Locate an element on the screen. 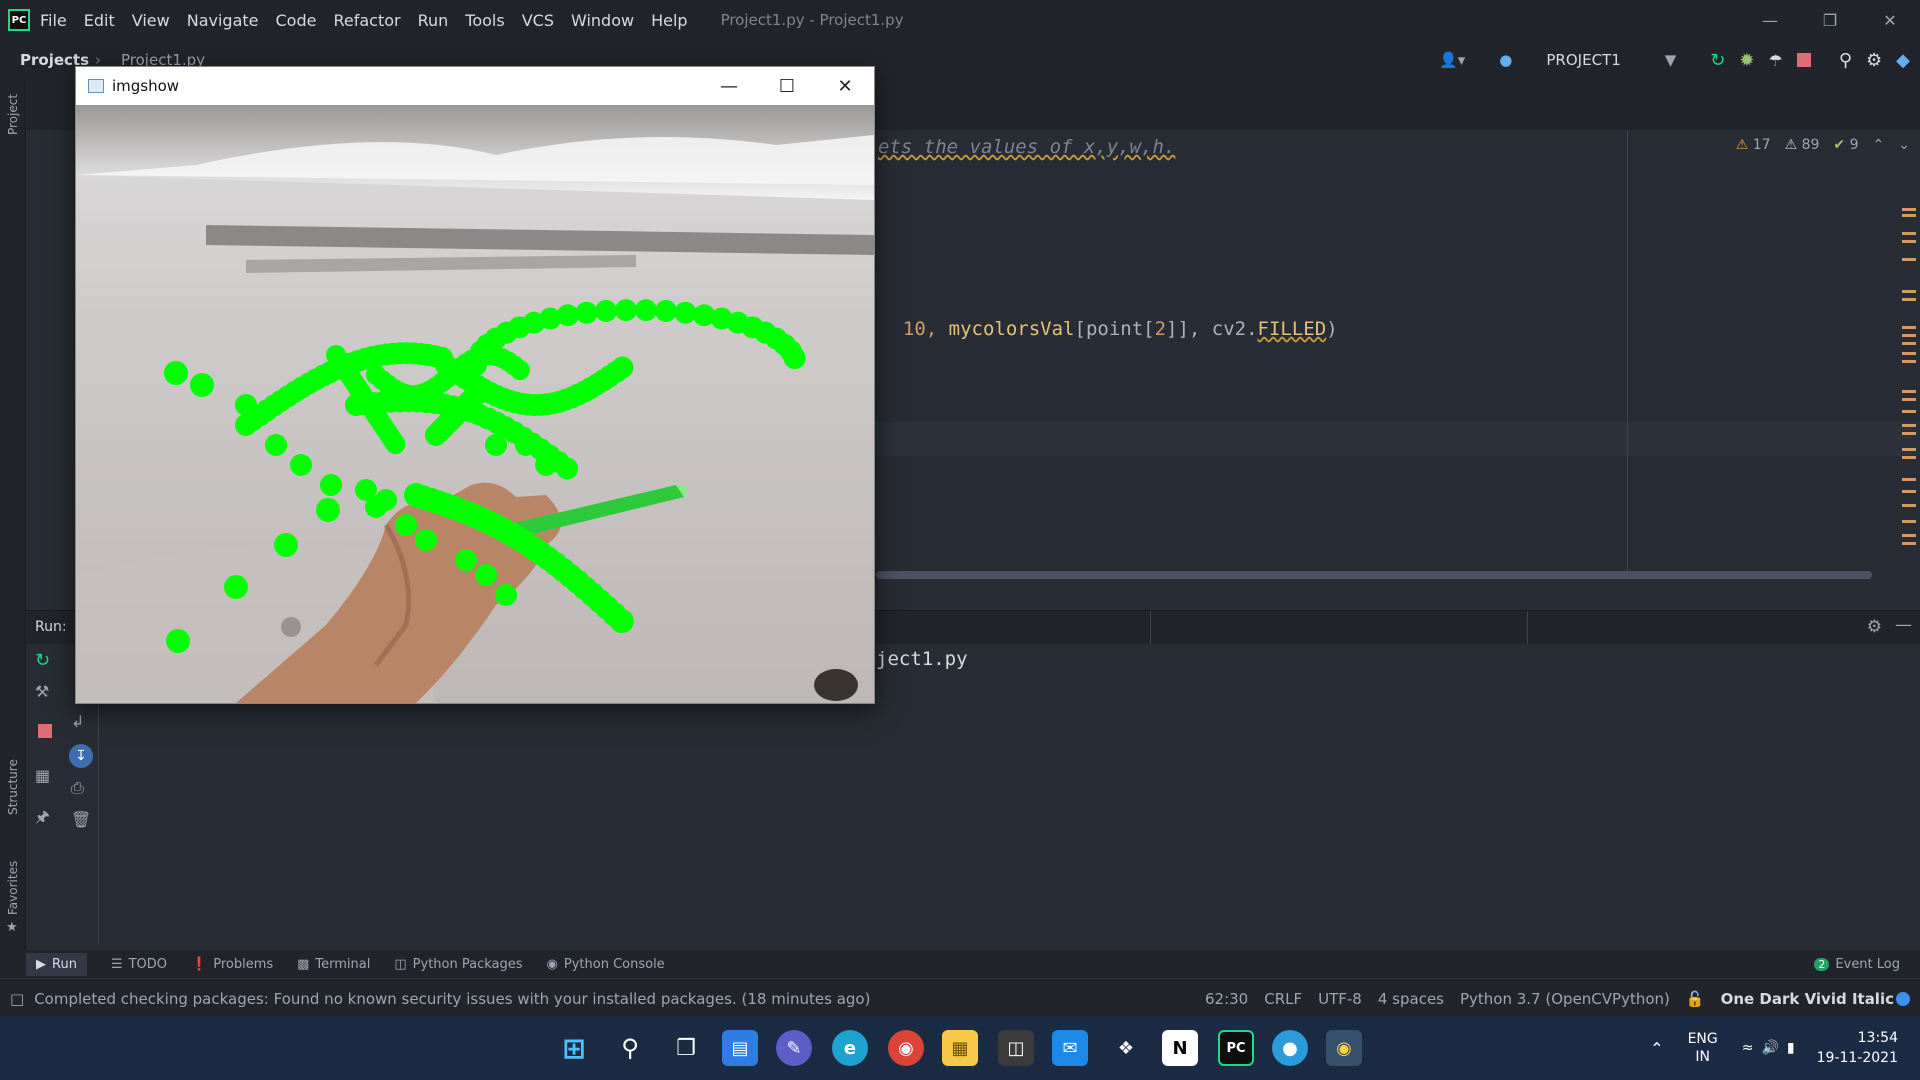 Image resolution: width=1920 pixels, height=1080 pixels. soft-wrap-icon: ↲ is located at coordinates (81, 722).